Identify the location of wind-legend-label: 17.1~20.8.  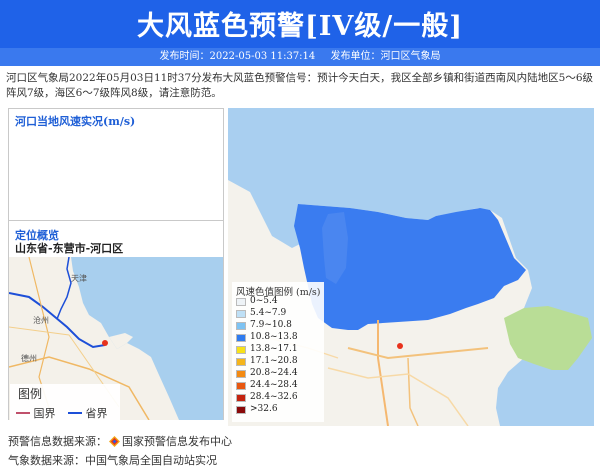
(274, 361).